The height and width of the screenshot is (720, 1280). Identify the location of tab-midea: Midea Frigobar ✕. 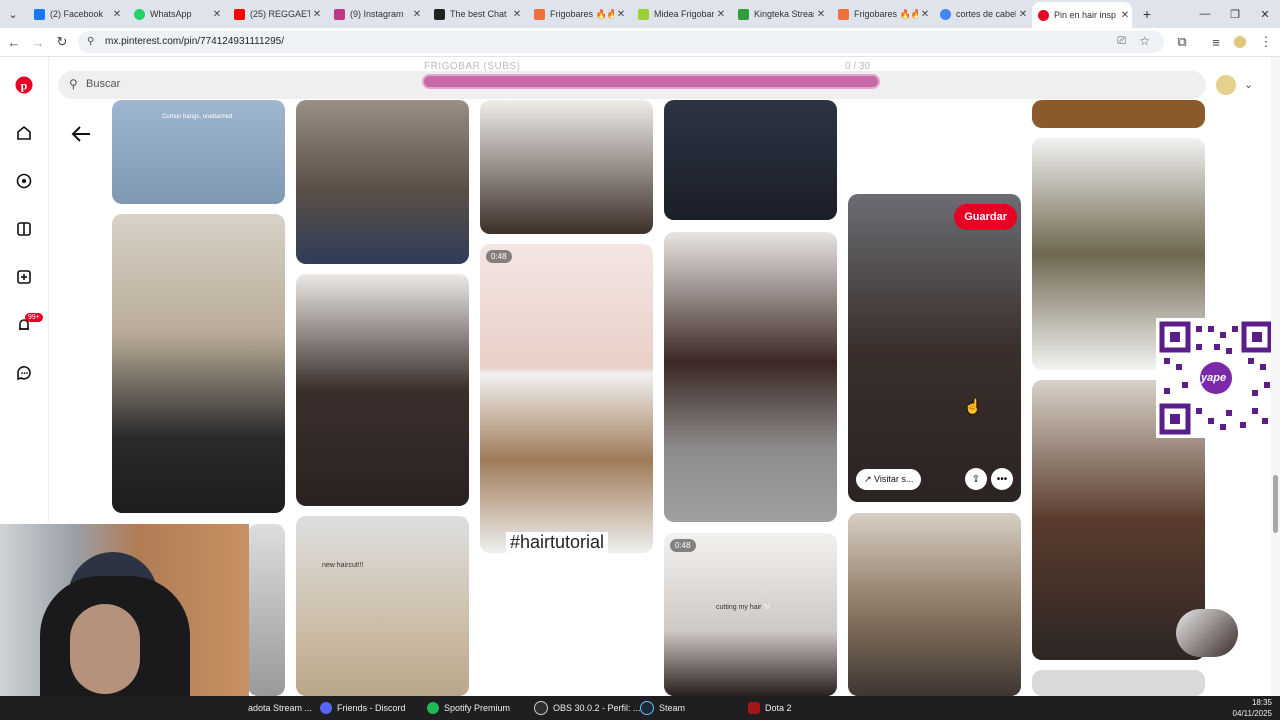
(680, 14).